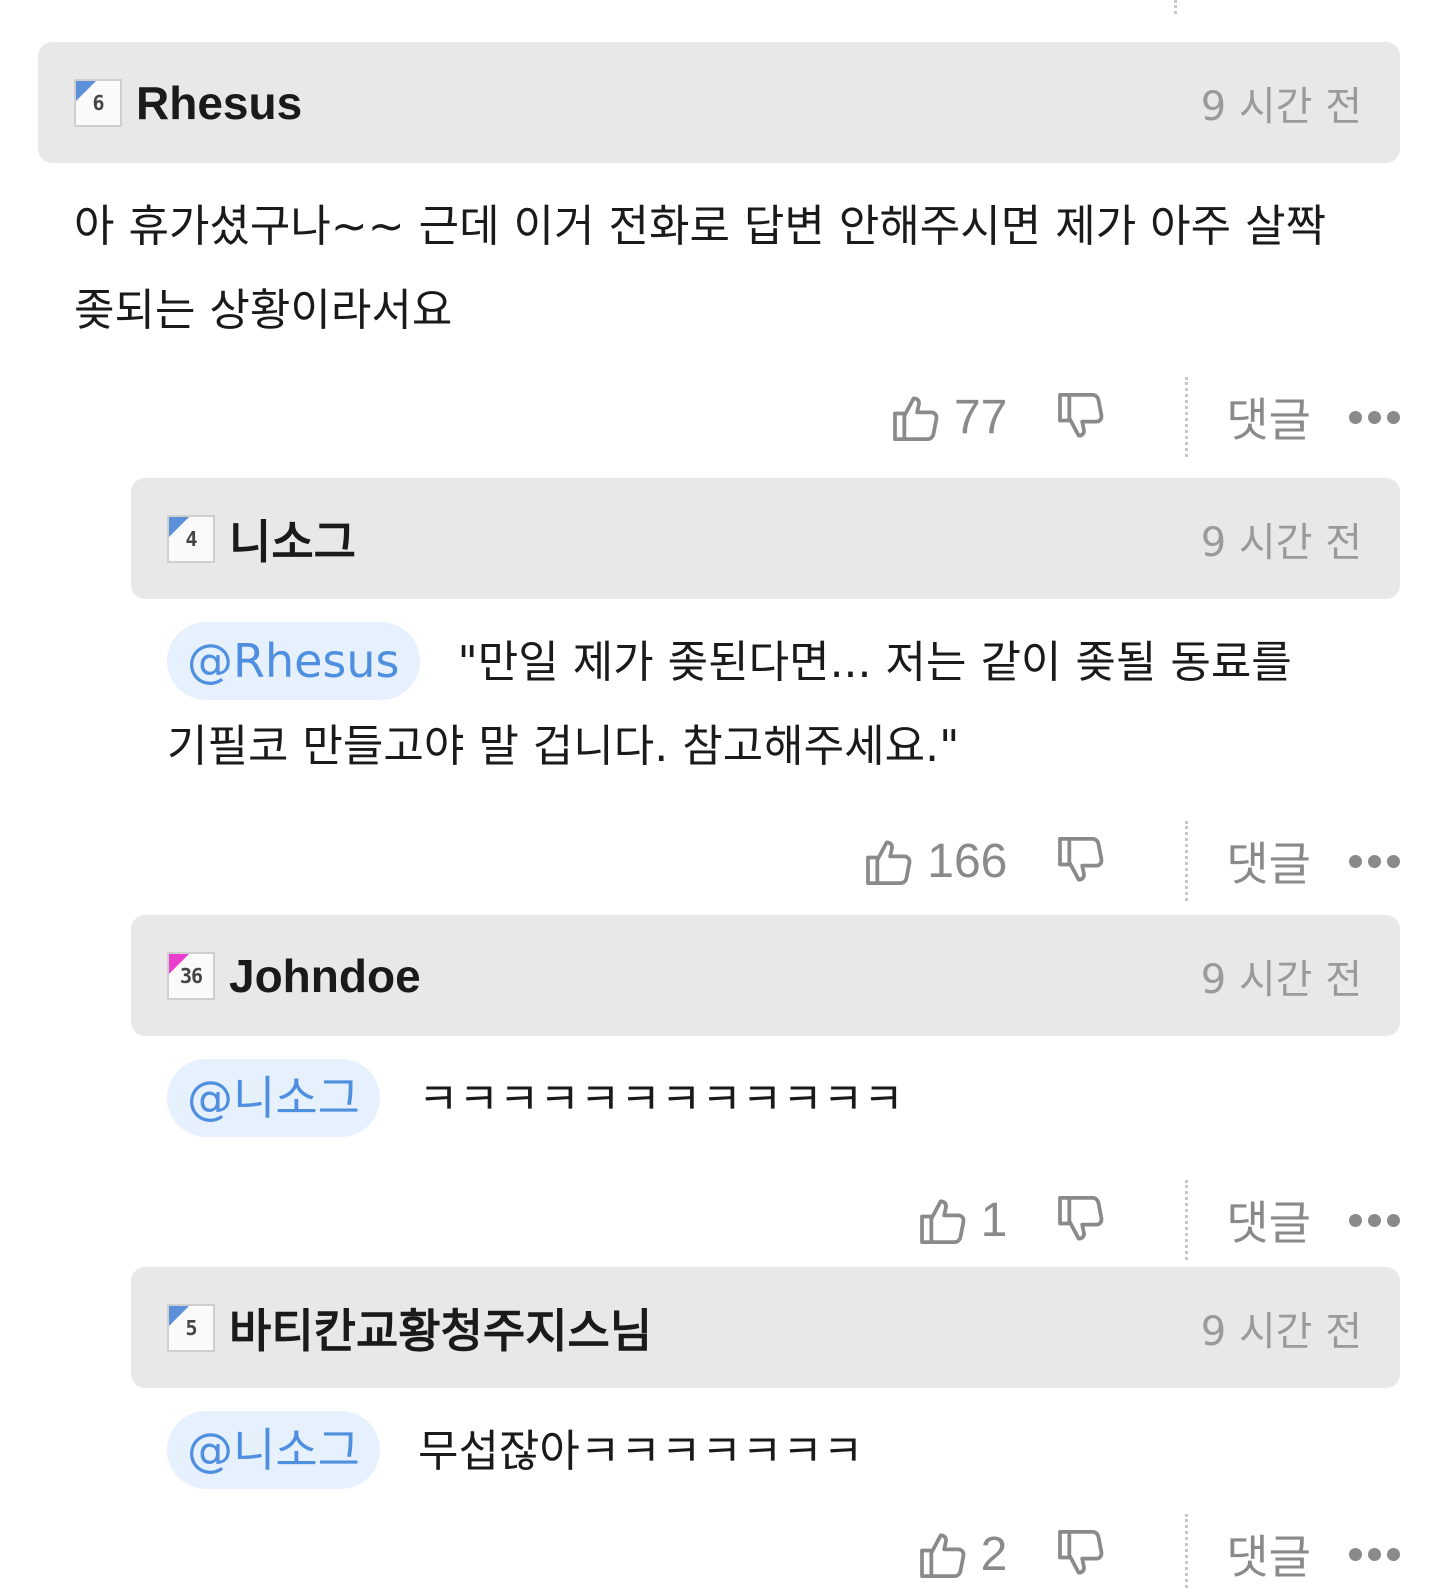 The image size is (1440, 1591). What do you see at coordinates (219, 103) in the screenshot?
I see `username: Rhesus` at bounding box center [219, 103].